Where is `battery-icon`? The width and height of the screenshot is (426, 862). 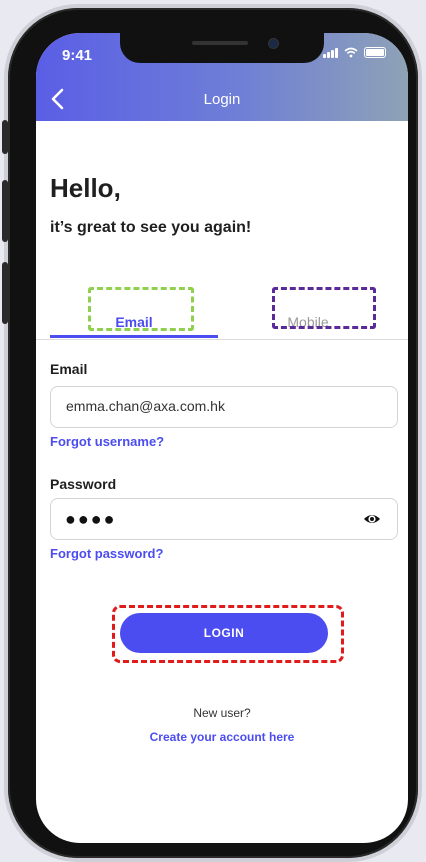
battery-icon is located at coordinates (375, 52).